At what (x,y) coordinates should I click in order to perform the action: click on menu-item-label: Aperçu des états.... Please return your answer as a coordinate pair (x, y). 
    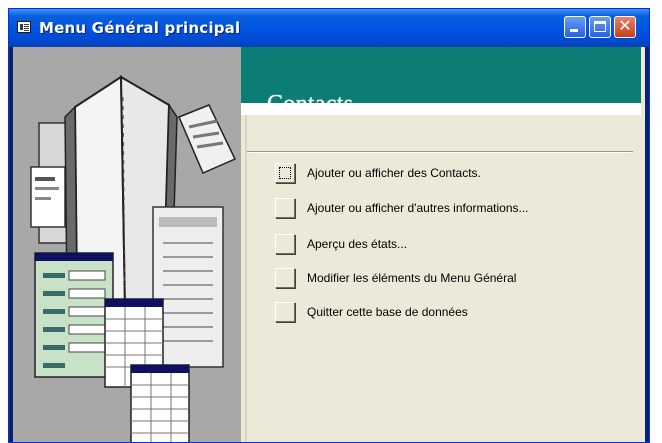
    Looking at the image, I should click on (357, 244).